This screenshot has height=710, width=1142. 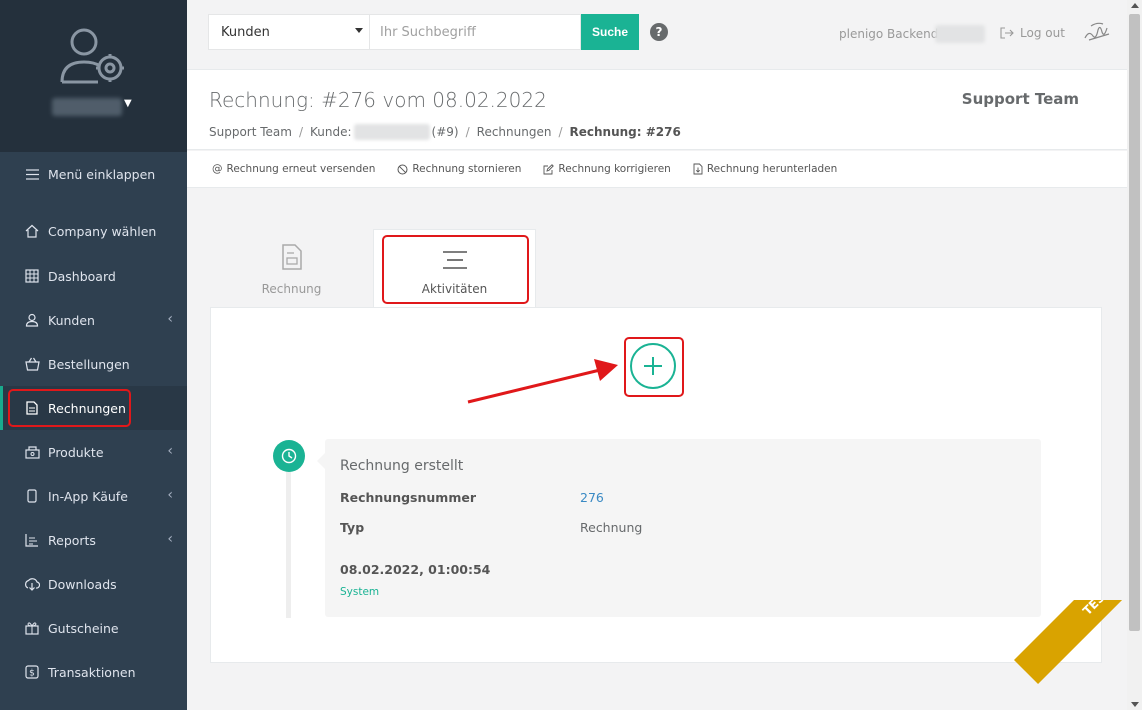 What do you see at coordinates (32, 452) in the screenshot?
I see `box-icon` at bounding box center [32, 452].